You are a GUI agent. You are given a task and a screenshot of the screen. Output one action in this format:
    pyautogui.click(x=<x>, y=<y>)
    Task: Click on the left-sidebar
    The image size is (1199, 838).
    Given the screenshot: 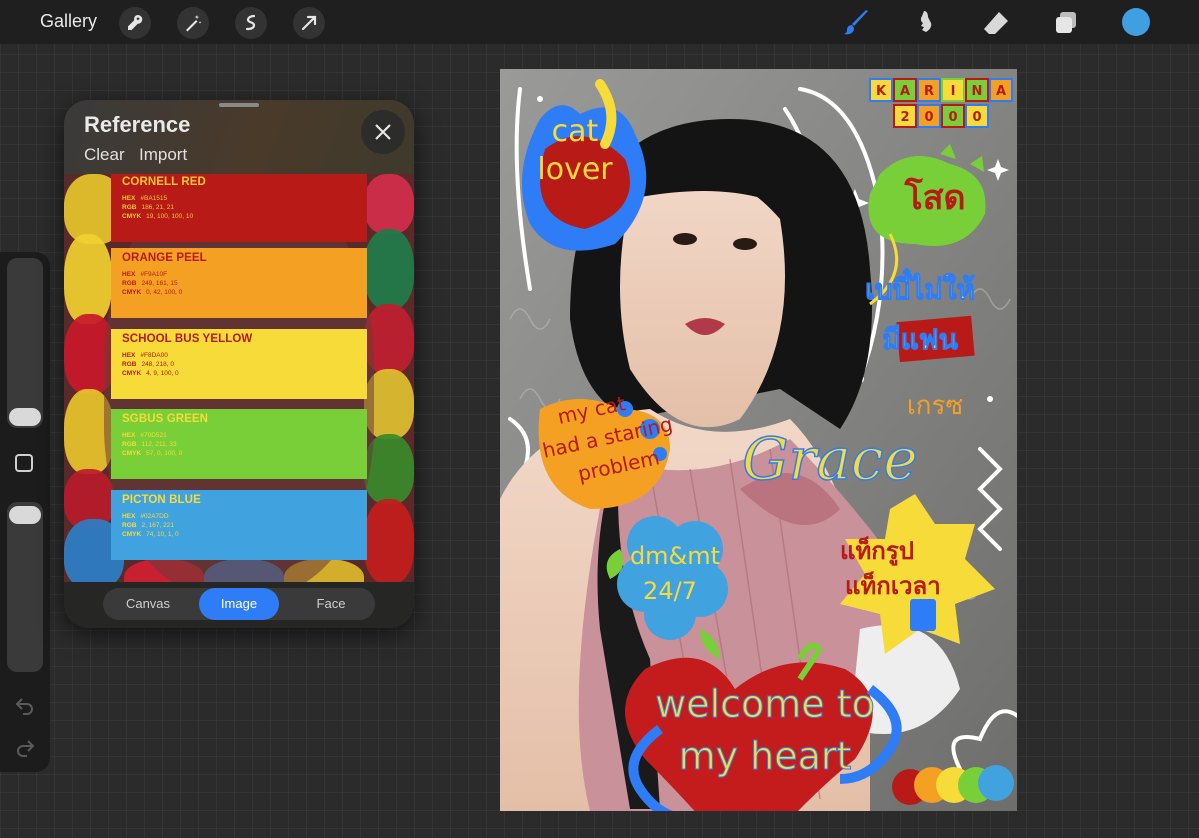 What is the action you would take?
    pyautogui.click(x=25, y=512)
    